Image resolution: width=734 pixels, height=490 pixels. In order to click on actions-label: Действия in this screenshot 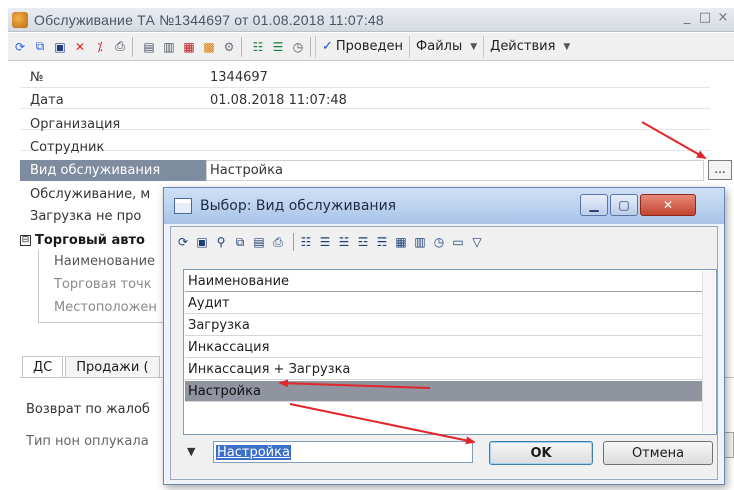, I will do `click(523, 46)`.